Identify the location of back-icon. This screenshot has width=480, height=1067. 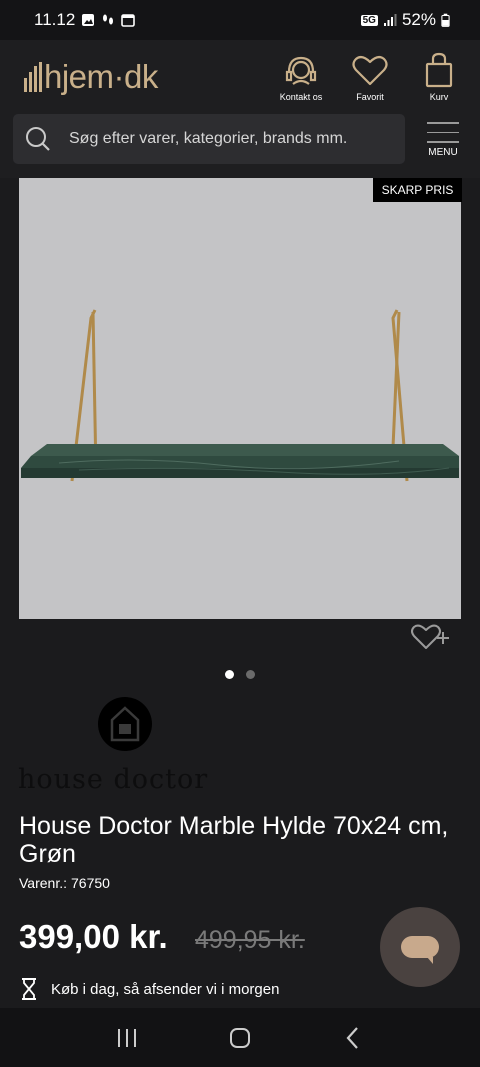
(353, 1038).